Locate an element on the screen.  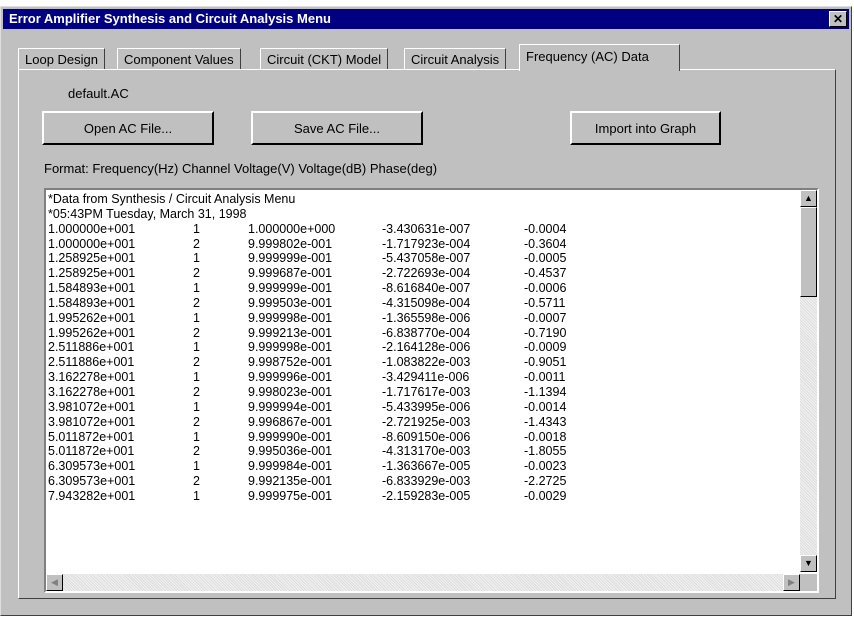
tab-frequency-ac-data: Frequency (AC) Data is located at coordinates (599, 57).